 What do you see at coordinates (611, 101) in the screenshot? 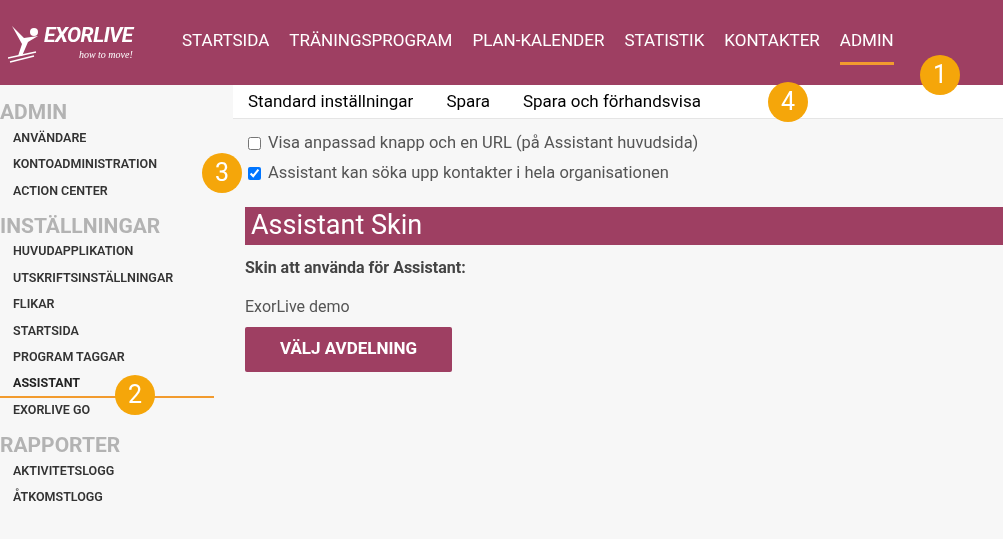
I see `toolbar-button: Spara och förhandsvisa` at bounding box center [611, 101].